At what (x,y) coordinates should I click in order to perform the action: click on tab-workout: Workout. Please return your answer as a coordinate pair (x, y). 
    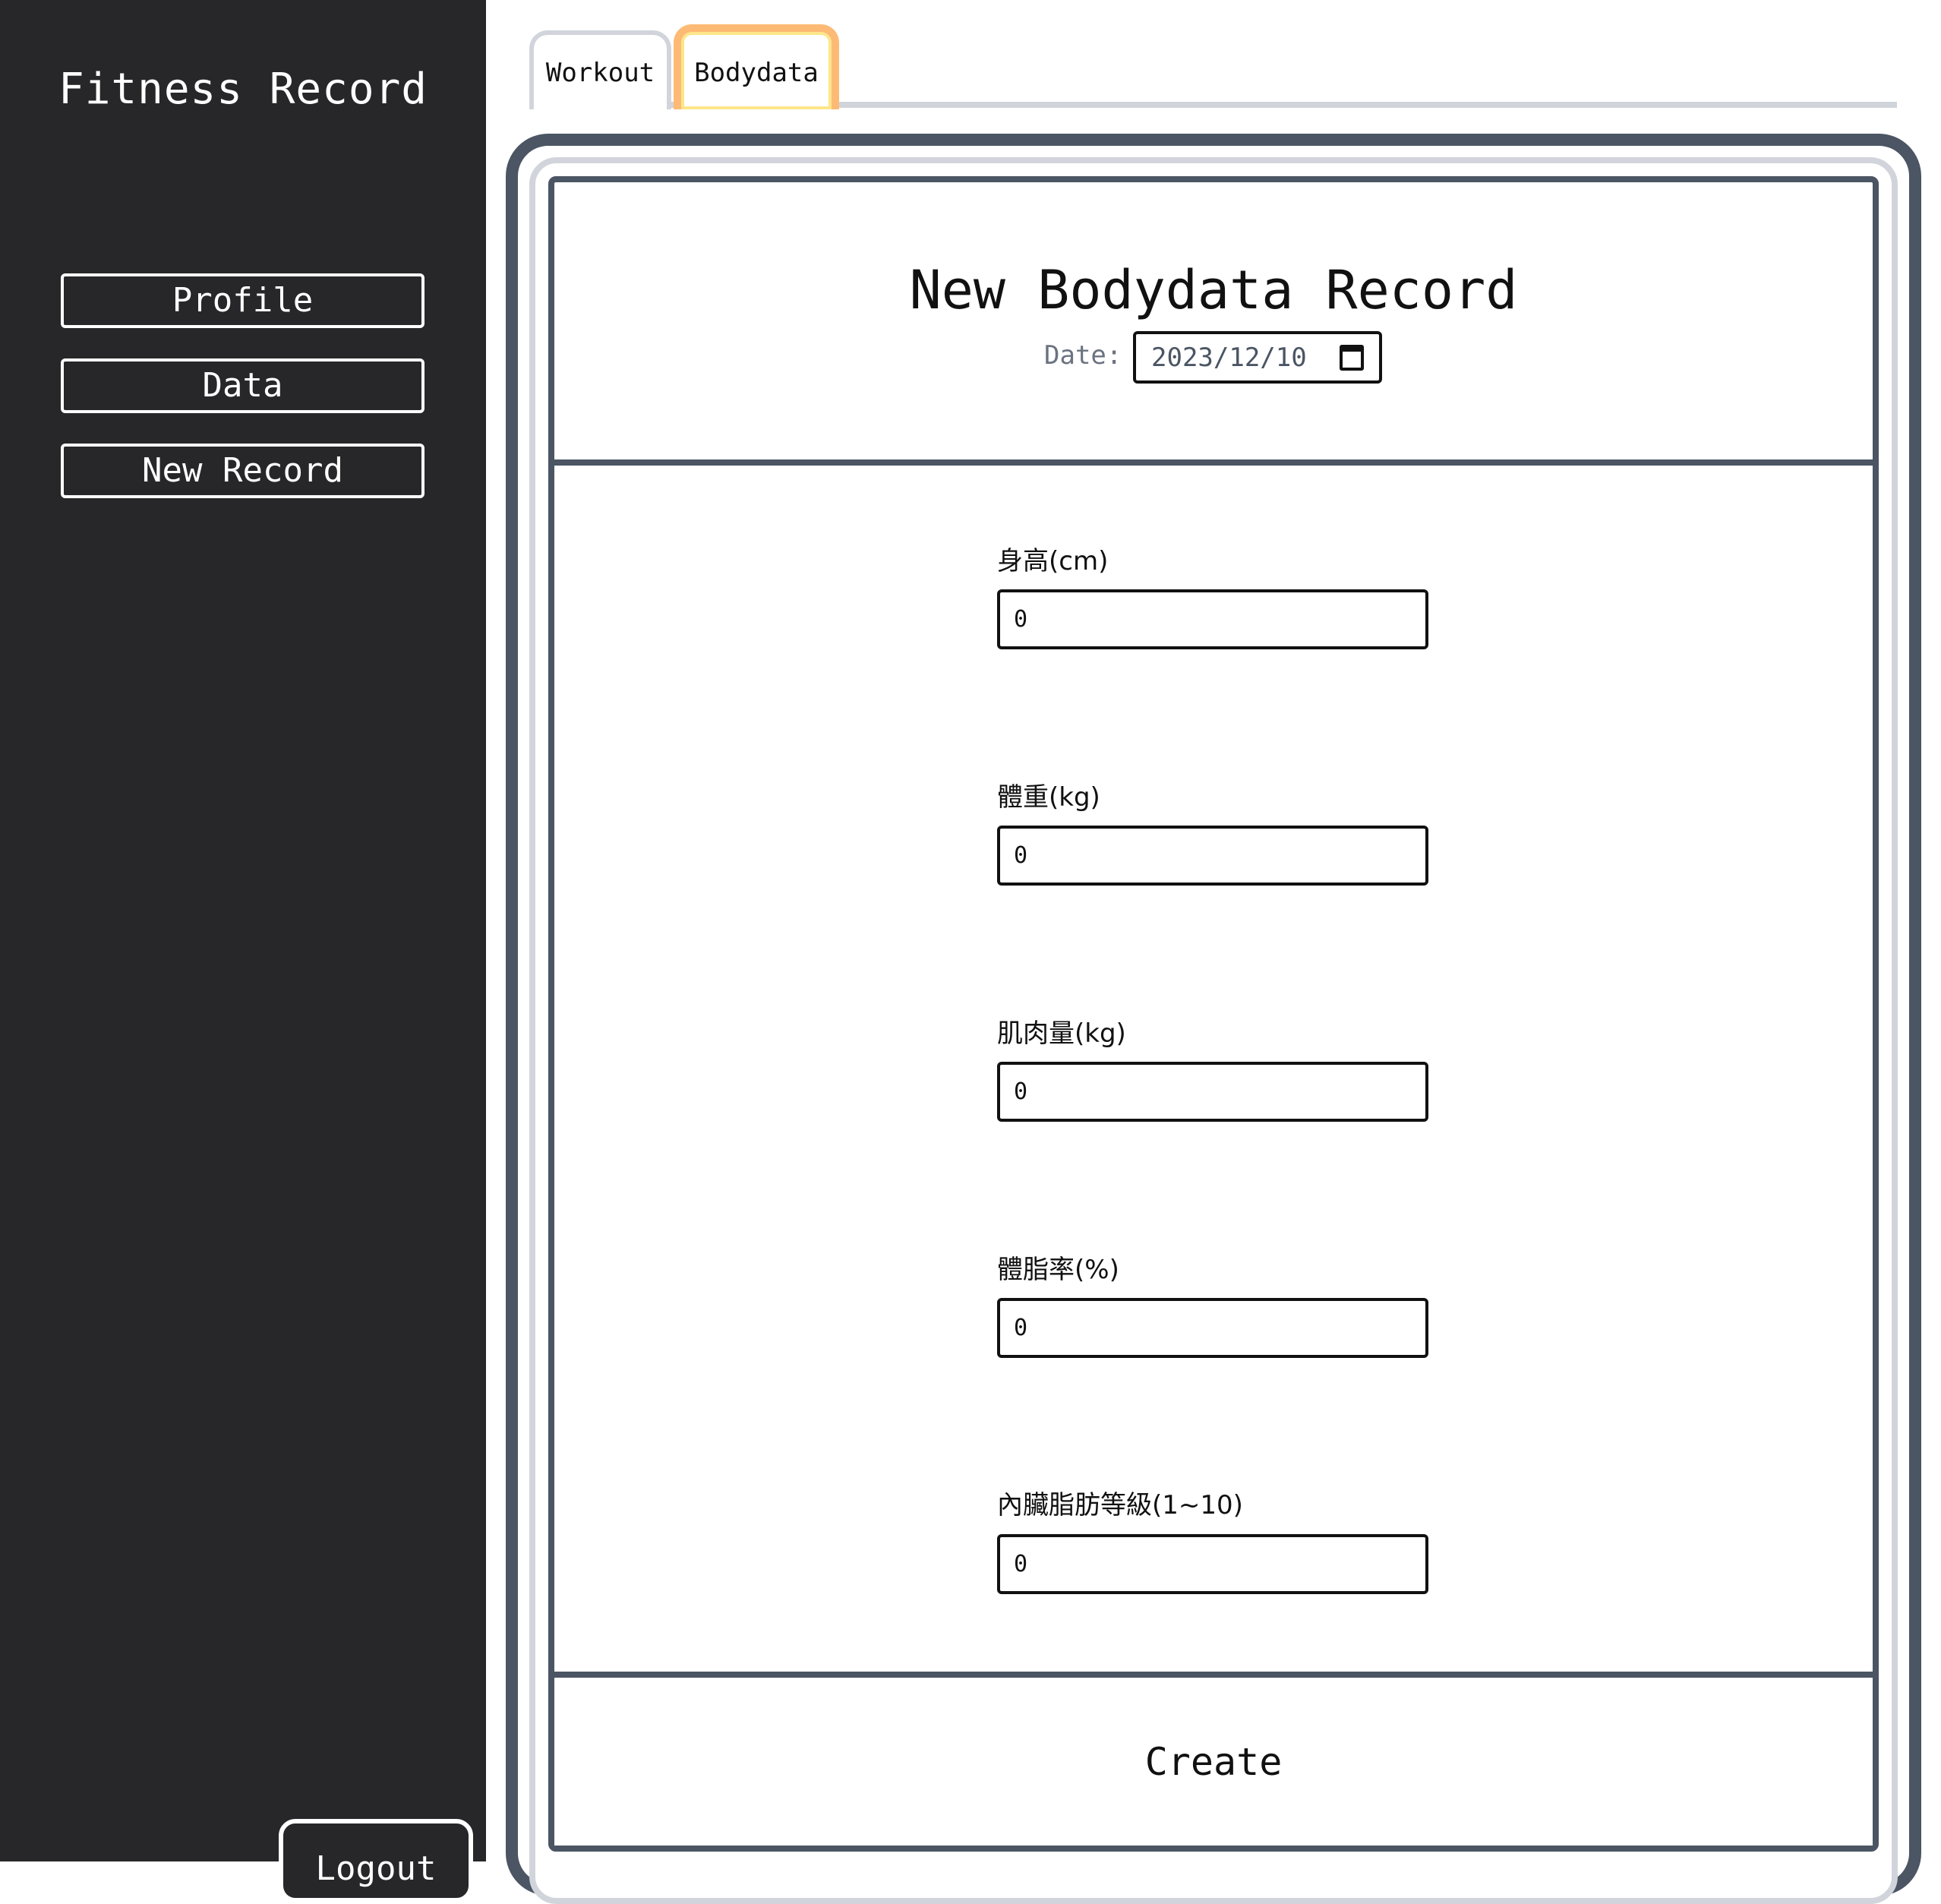
    Looking at the image, I should click on (600, 69).